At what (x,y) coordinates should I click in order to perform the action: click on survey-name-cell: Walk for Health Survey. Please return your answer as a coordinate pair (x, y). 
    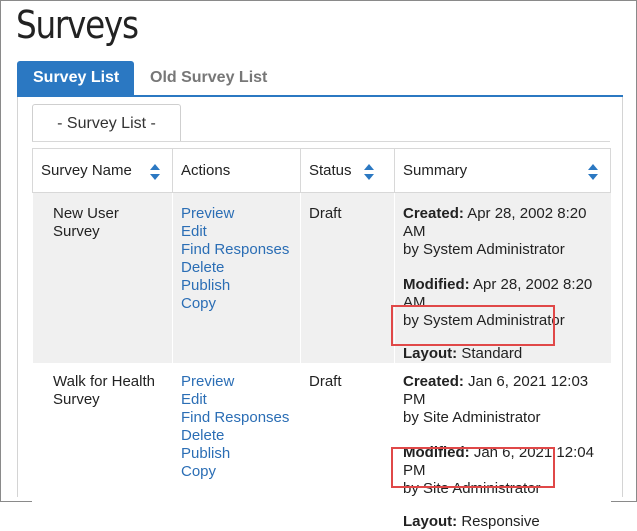
    Looking at the image, I should click on (102, 447).